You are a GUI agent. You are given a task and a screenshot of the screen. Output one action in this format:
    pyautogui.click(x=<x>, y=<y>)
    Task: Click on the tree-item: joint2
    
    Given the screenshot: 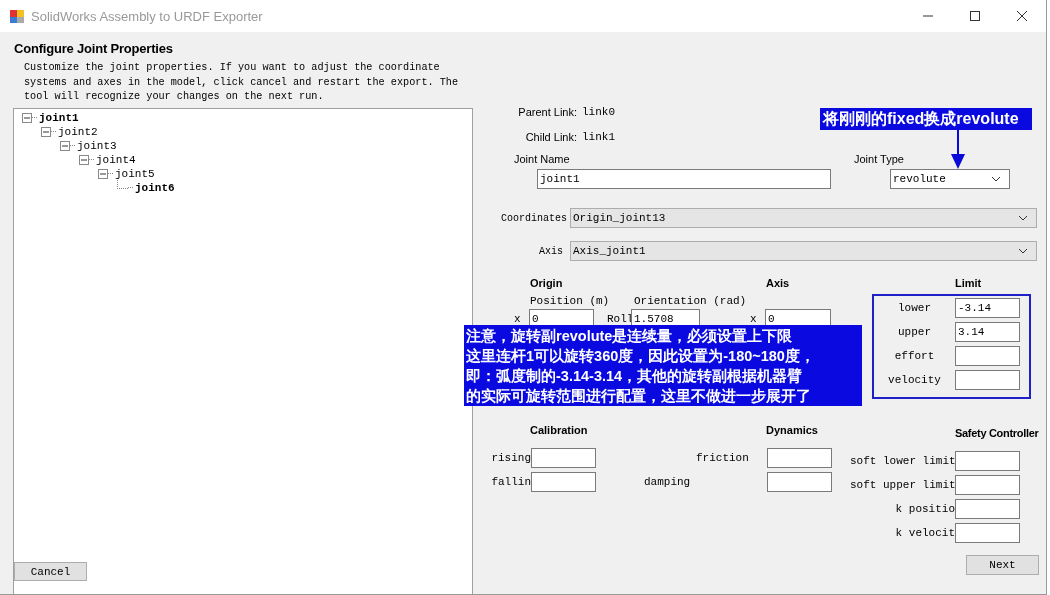 What is the action you would take?
    pyautogui.click(x=78, y=131)
    